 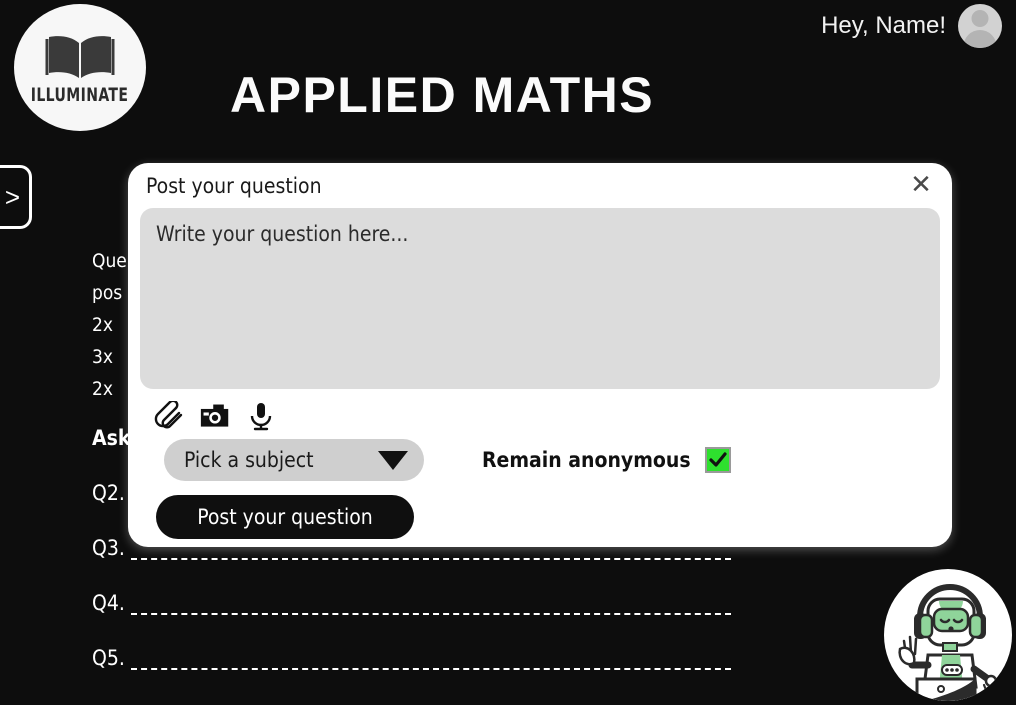 I want to click on remain-anonymous-label: Remain anonymous, so click(x=586, y=460).